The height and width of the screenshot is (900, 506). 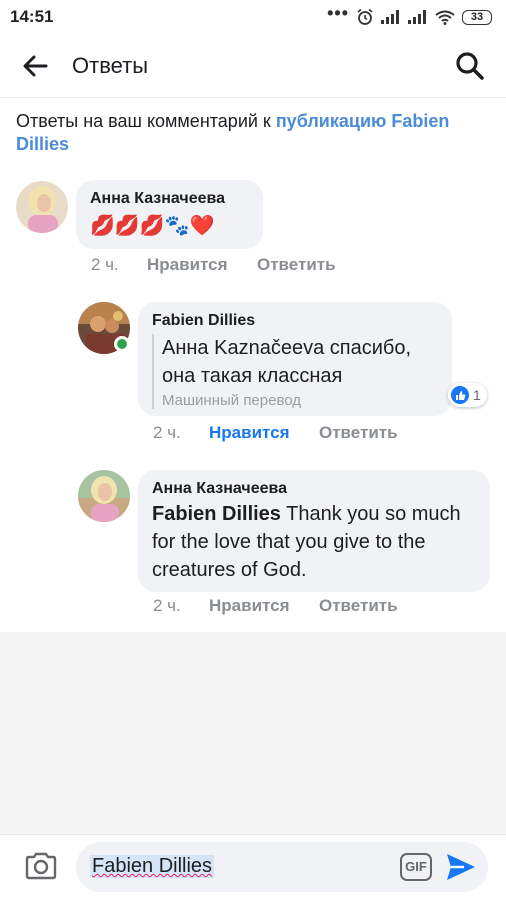 I want to click on gif-icon: GIF, so click(x=416, y=867).